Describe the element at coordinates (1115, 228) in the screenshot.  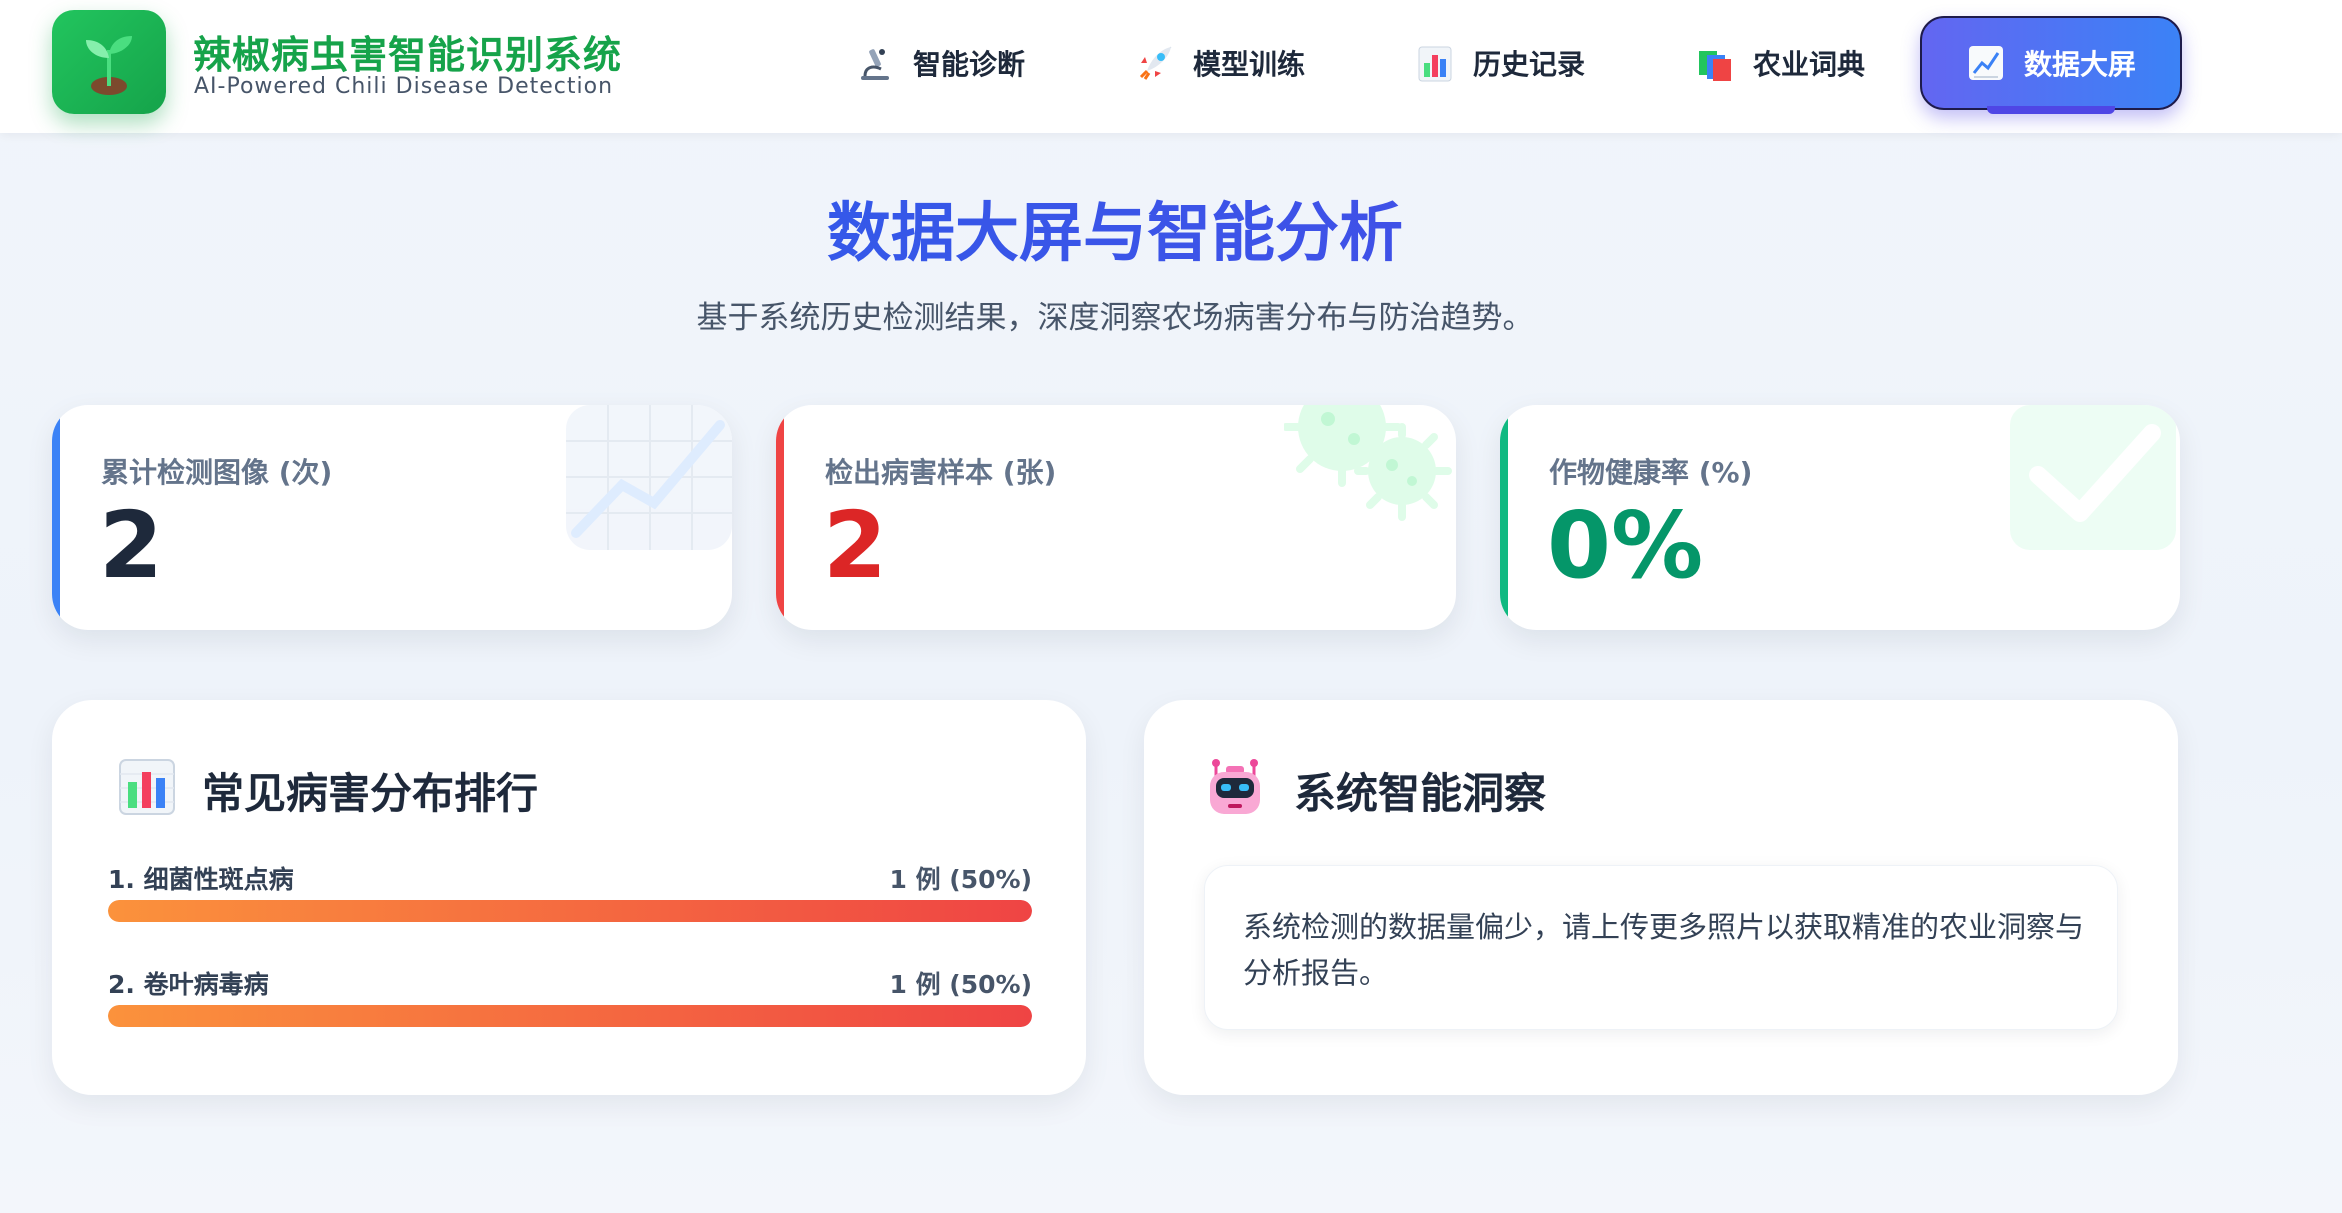
I see `page-title: 数据大屏与智能分析` at that location.